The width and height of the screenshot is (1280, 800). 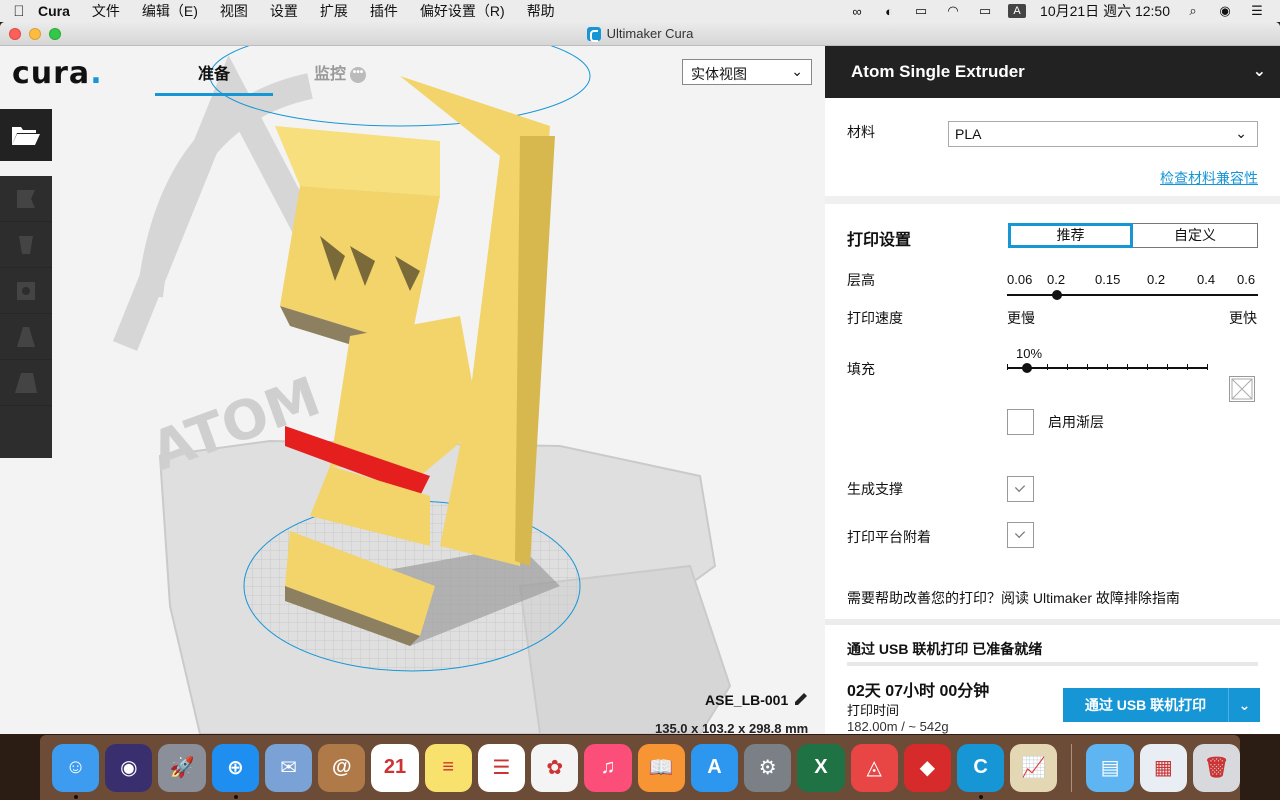 What do you see at coordinates (342, 767) in the screenshot?
I see `contacts-icon: @` at bounding box center [342, 767].